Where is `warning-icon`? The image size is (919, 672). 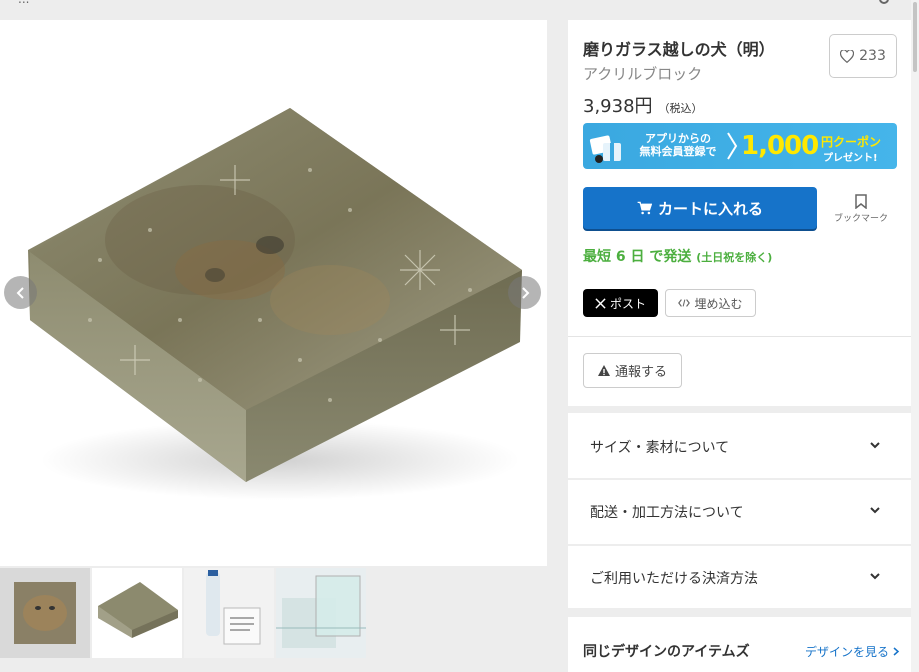
warning-icon is located at coordinates (603, 370).